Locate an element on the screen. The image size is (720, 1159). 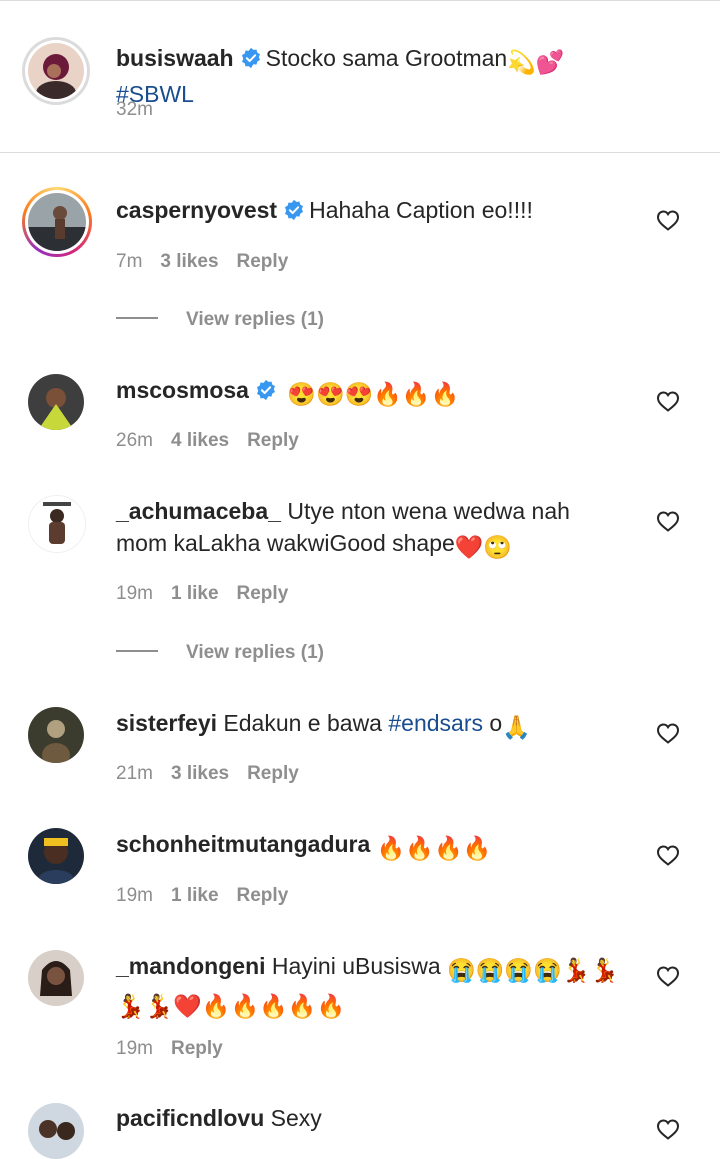
username-link: sisterfeyi is located at coordinates (166, 723).